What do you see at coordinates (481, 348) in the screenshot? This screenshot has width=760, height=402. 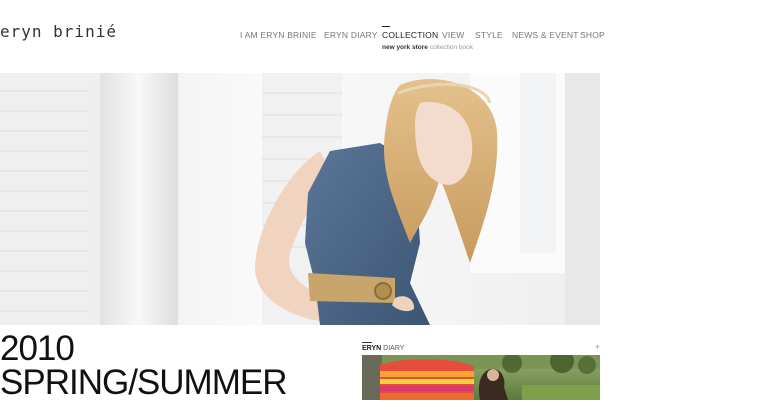 I see `diary-header: ERYN DIARY +` at bounding box center [481, 348].